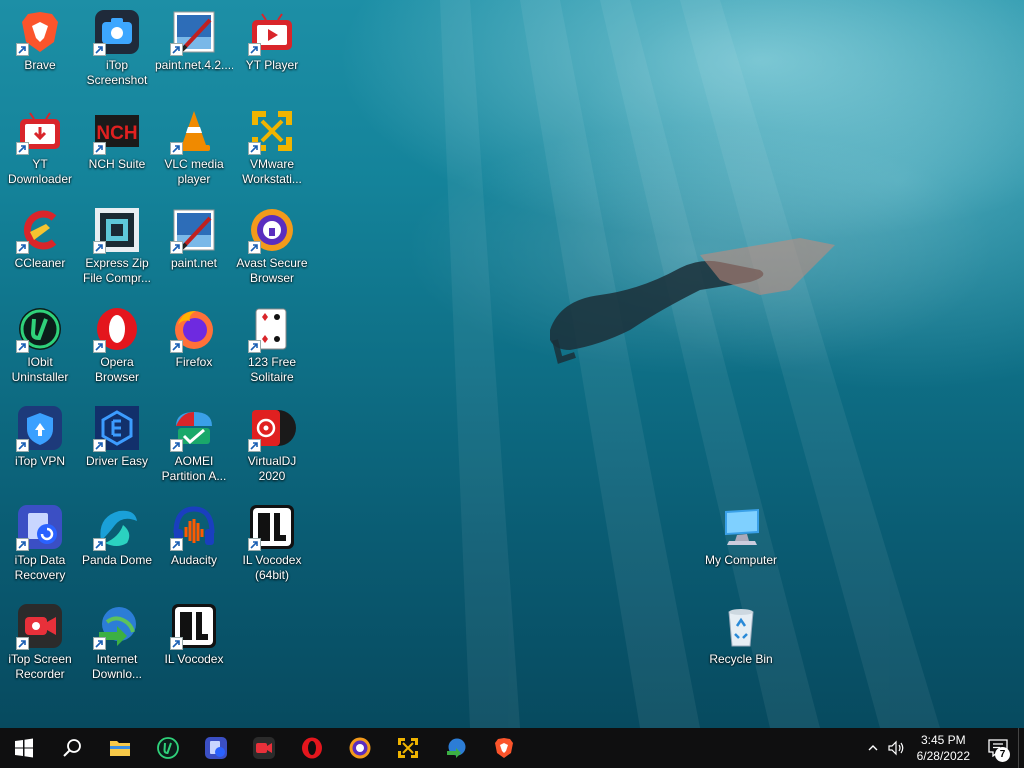 This screenshot has height=768, width=1024. Describe the element at coordinates (40, 446) in the screenshot. I see `desktop-icon-itop-vpn: iTop VPN` at that location.